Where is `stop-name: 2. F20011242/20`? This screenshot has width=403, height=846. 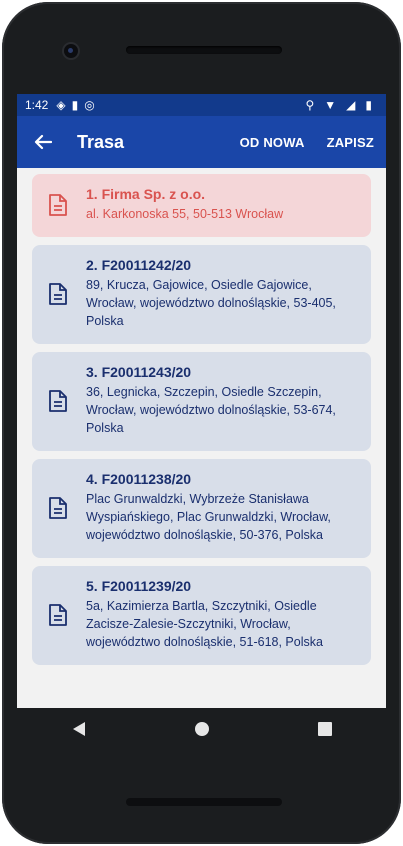
stop-name: 2. F20011242/20 is located at coordinates (139, 265).